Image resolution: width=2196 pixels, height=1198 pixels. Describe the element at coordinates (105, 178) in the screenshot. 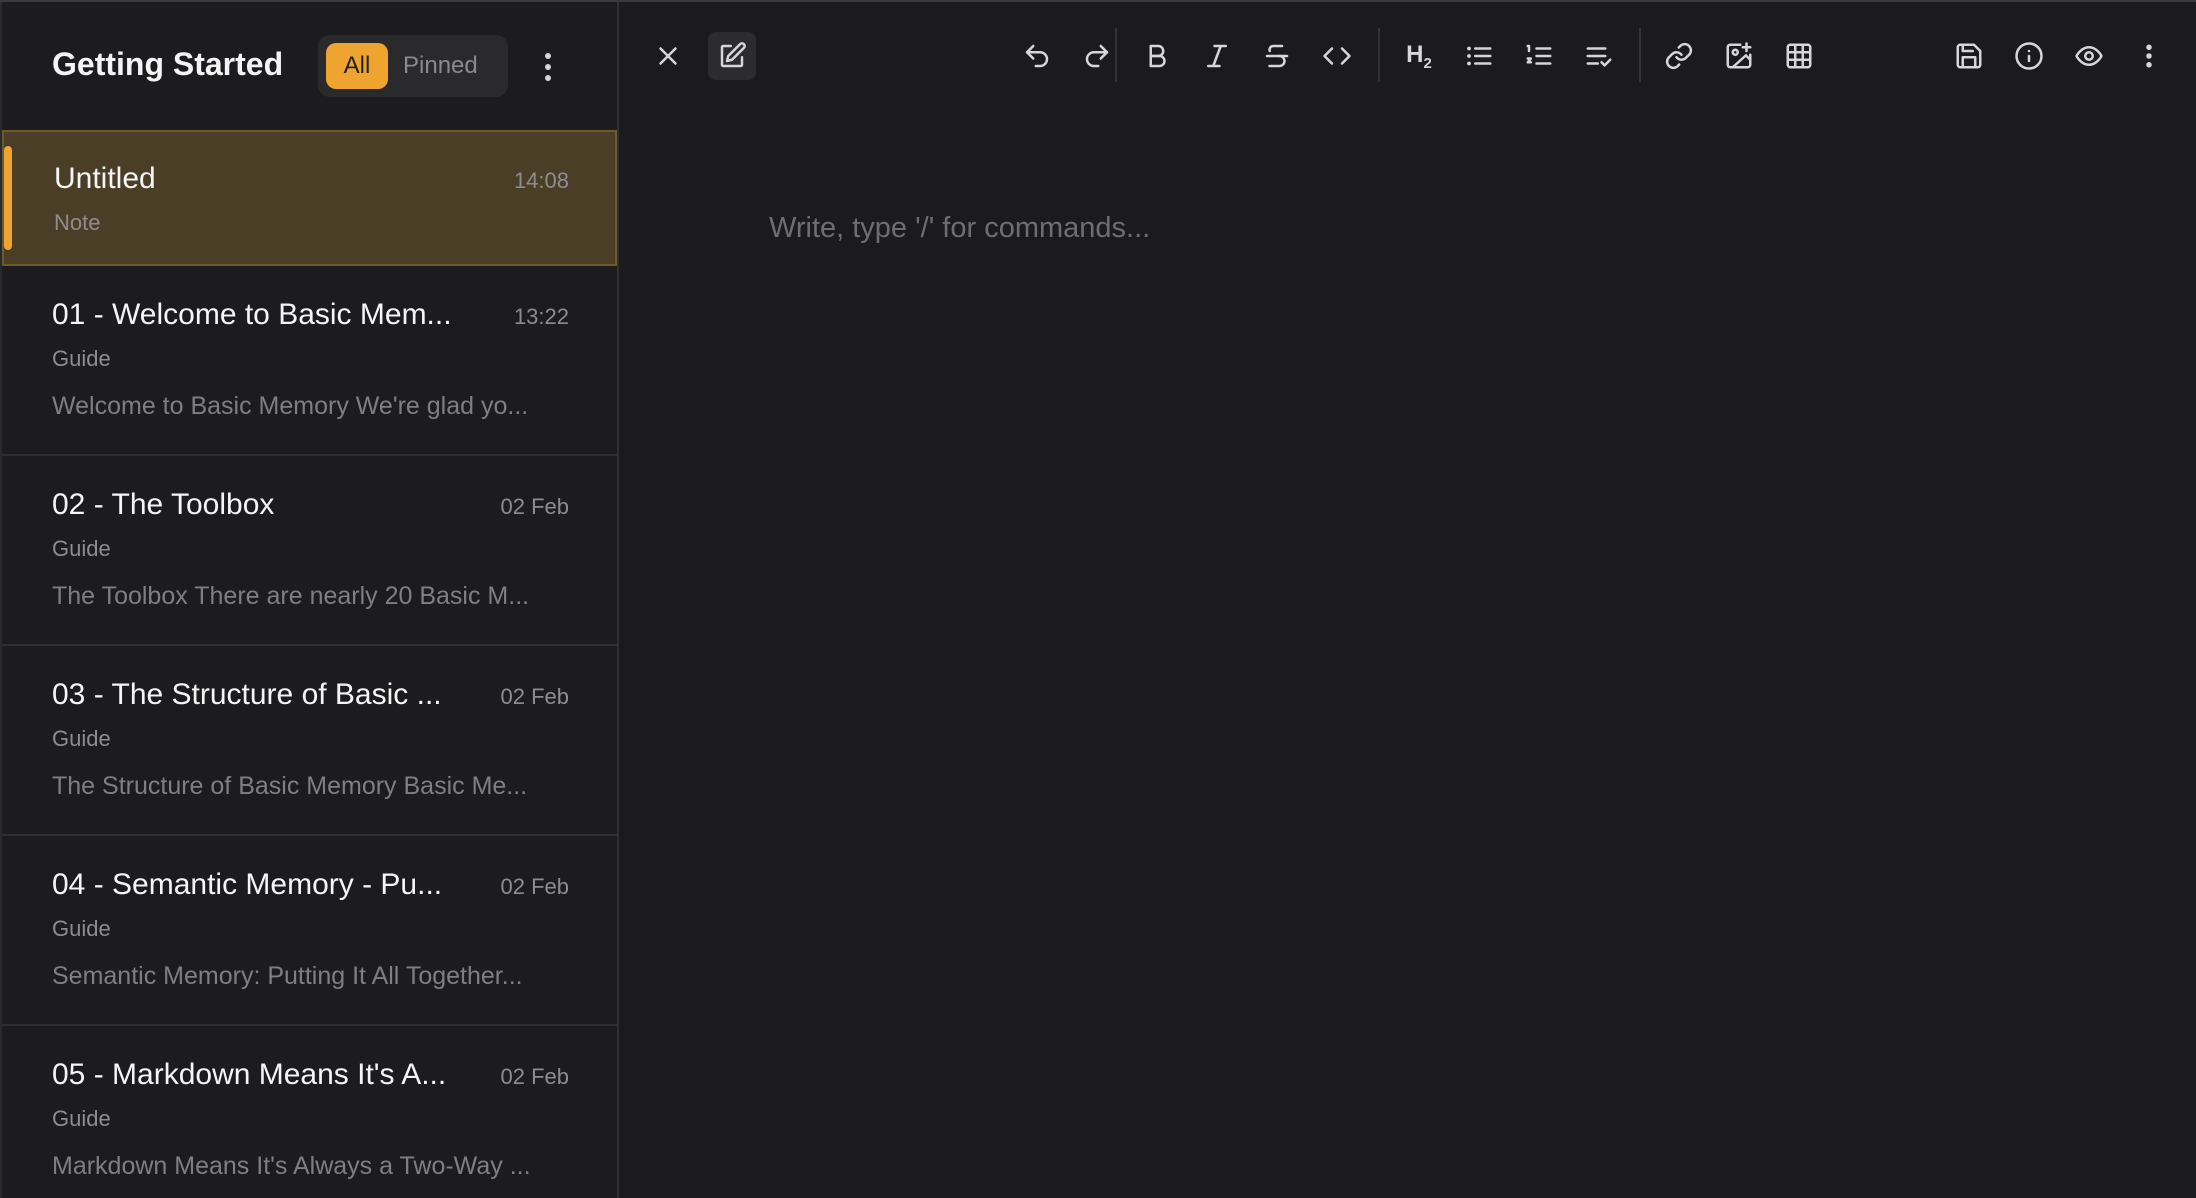

I see `note-title: Untitled` at that location.